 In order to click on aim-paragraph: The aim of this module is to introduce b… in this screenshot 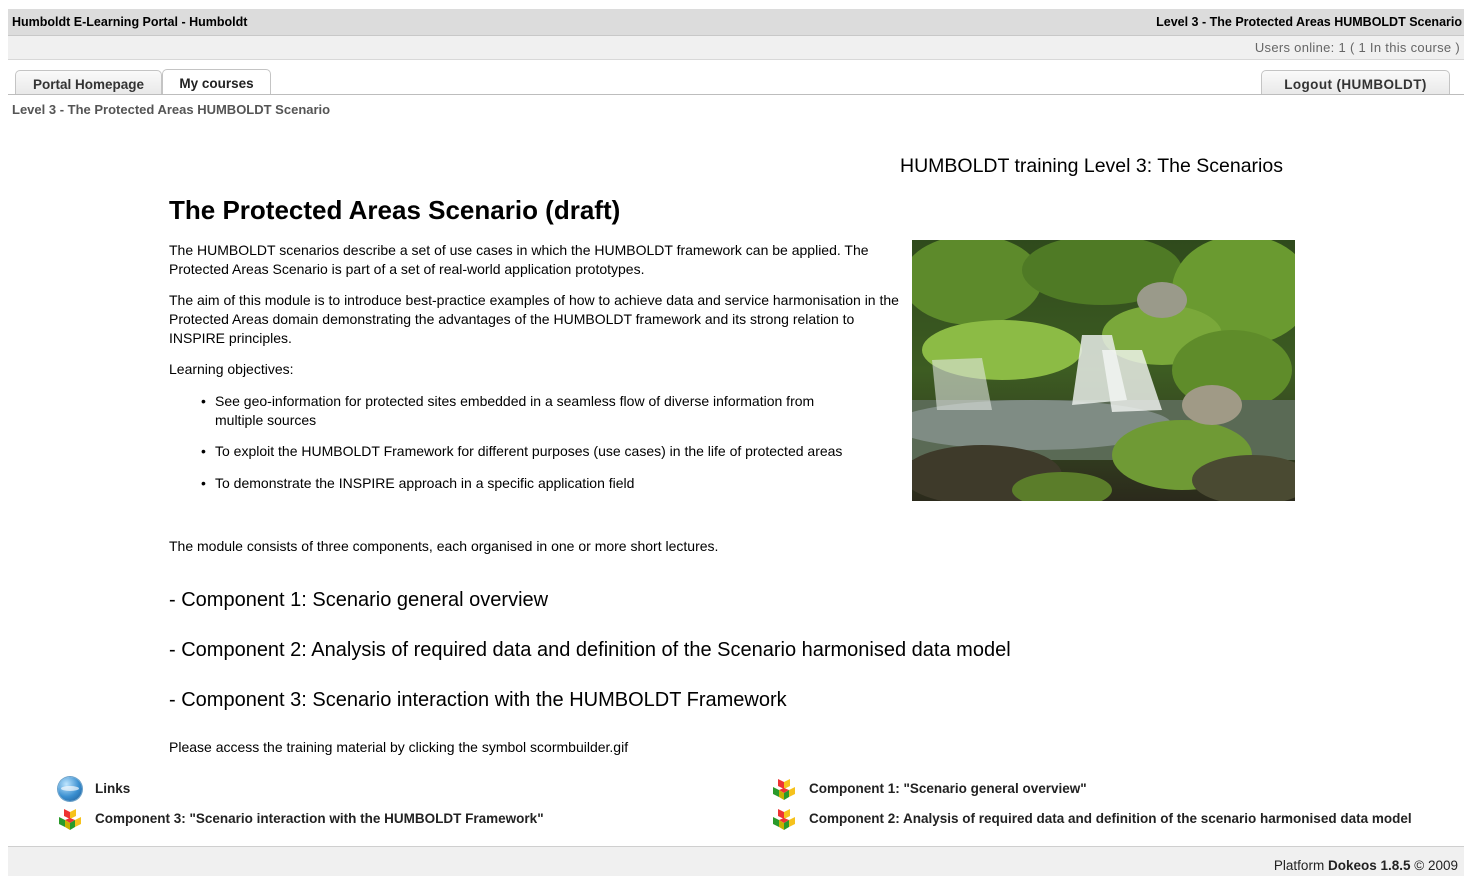, I will do `click(534, 319)`.